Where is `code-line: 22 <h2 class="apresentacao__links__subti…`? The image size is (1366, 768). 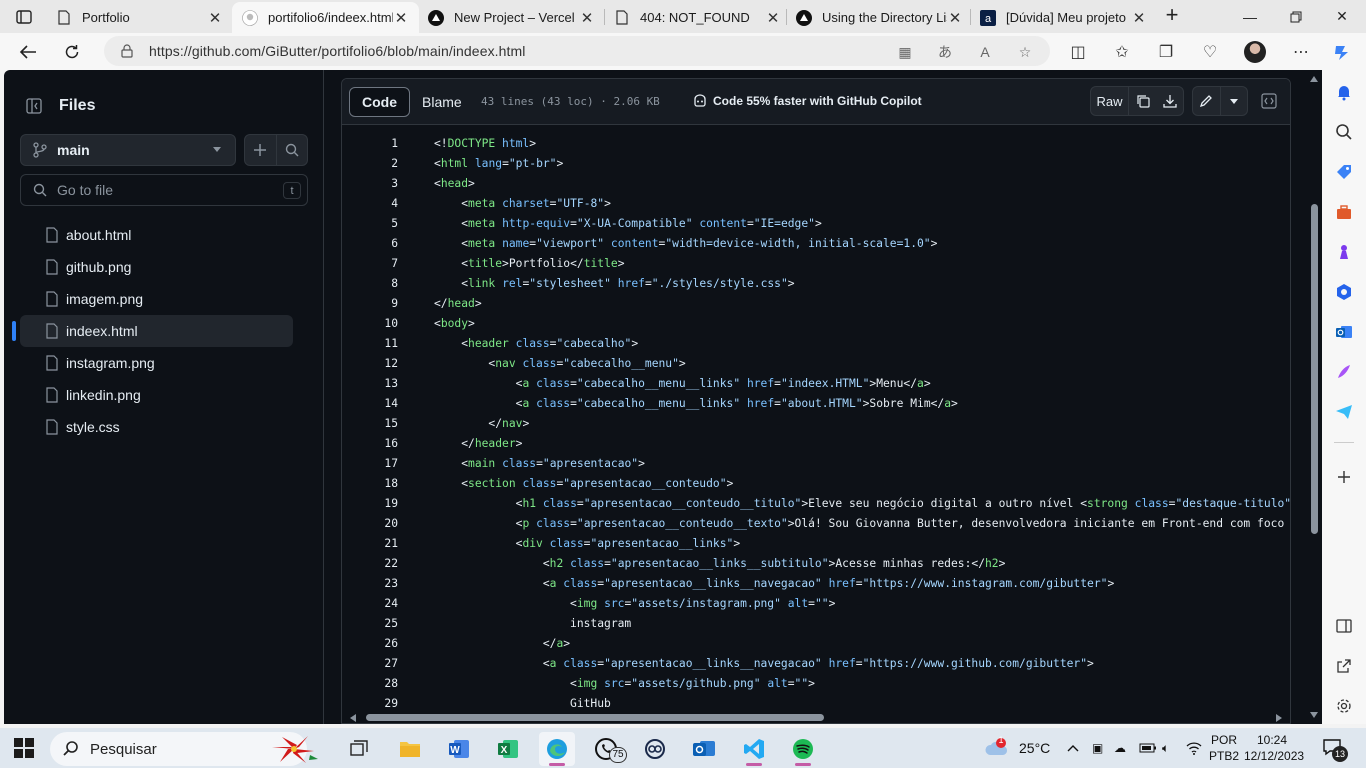
code-line: 22 <h2 class="apresentacao__links__subti… is located at coordinates (816, 564).